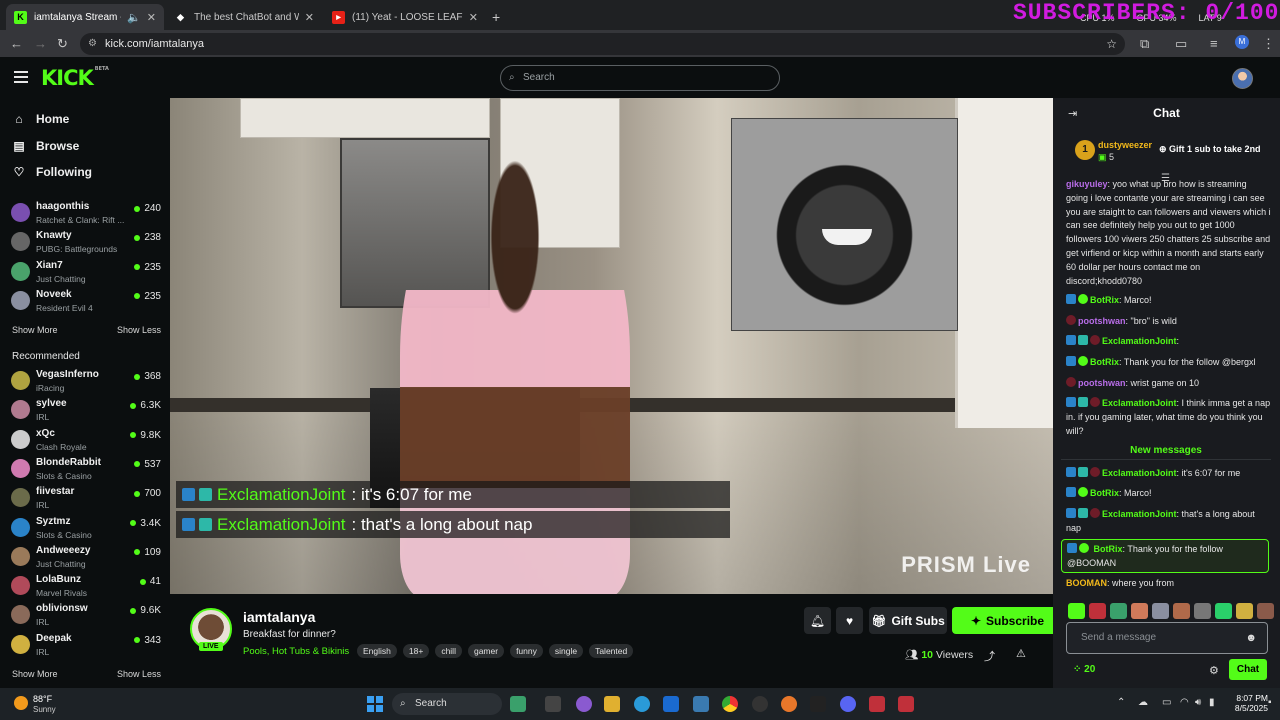 The width and height of the screenshot is (1280, 720). Describe the element at coordinates (1111, 44) in the screenshot. I see `bookmark-star-icon: ☆` at that location.